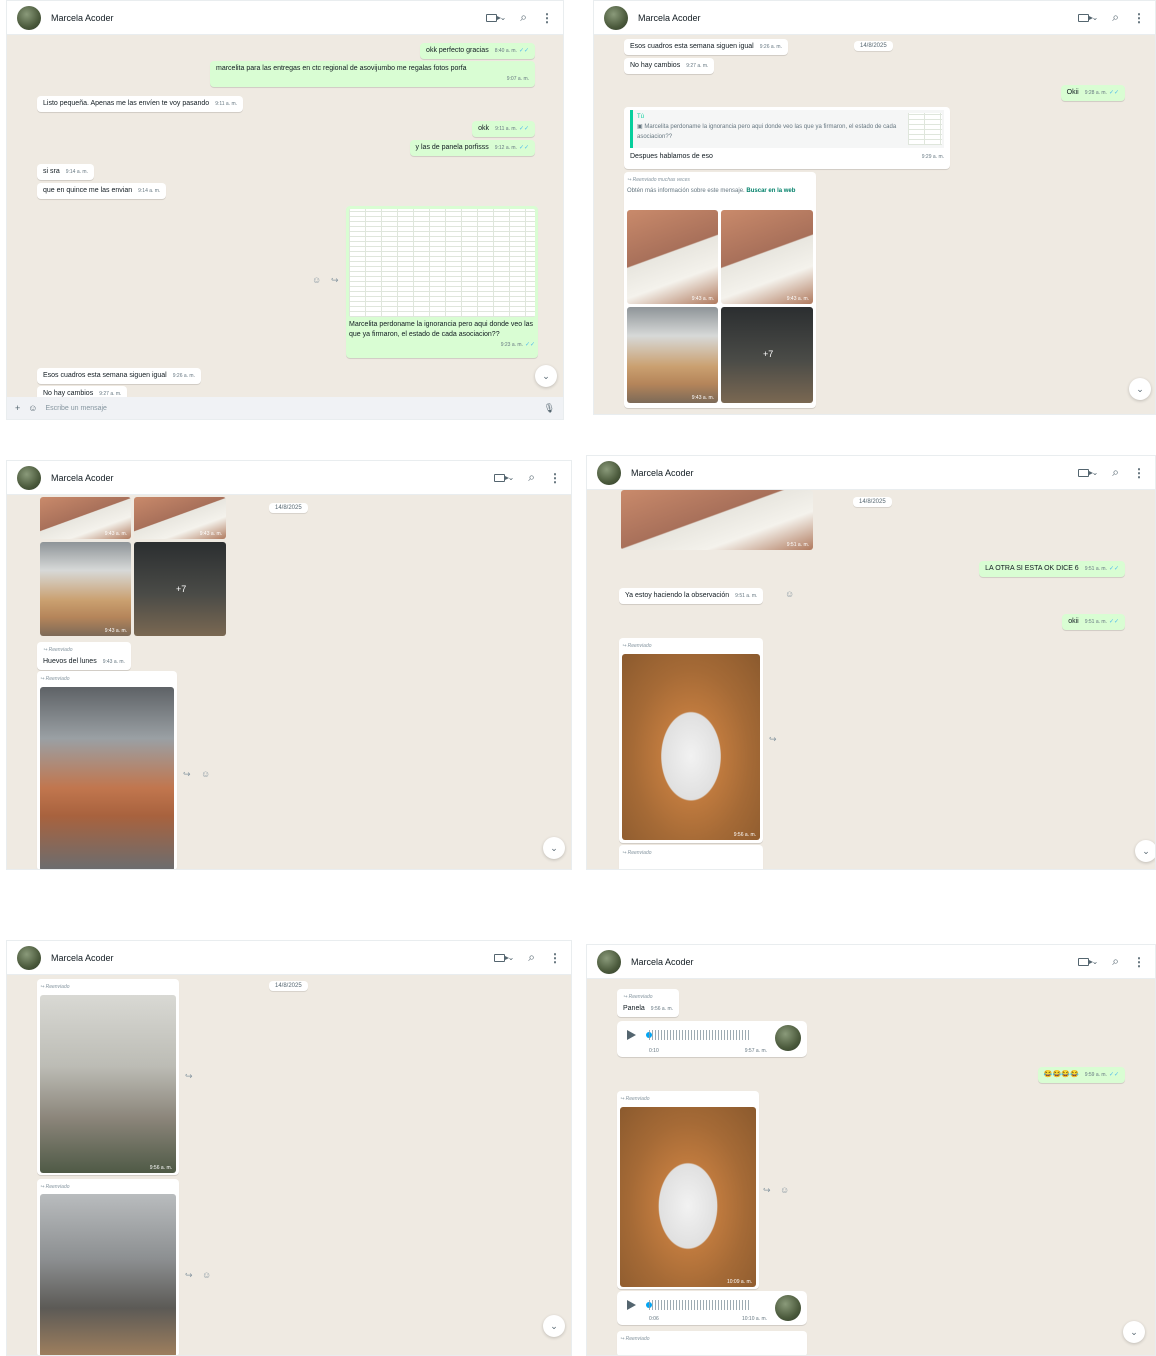  I want to click on message-out: okii 9:51 a. m. ✓✓, so click(1093, 622).